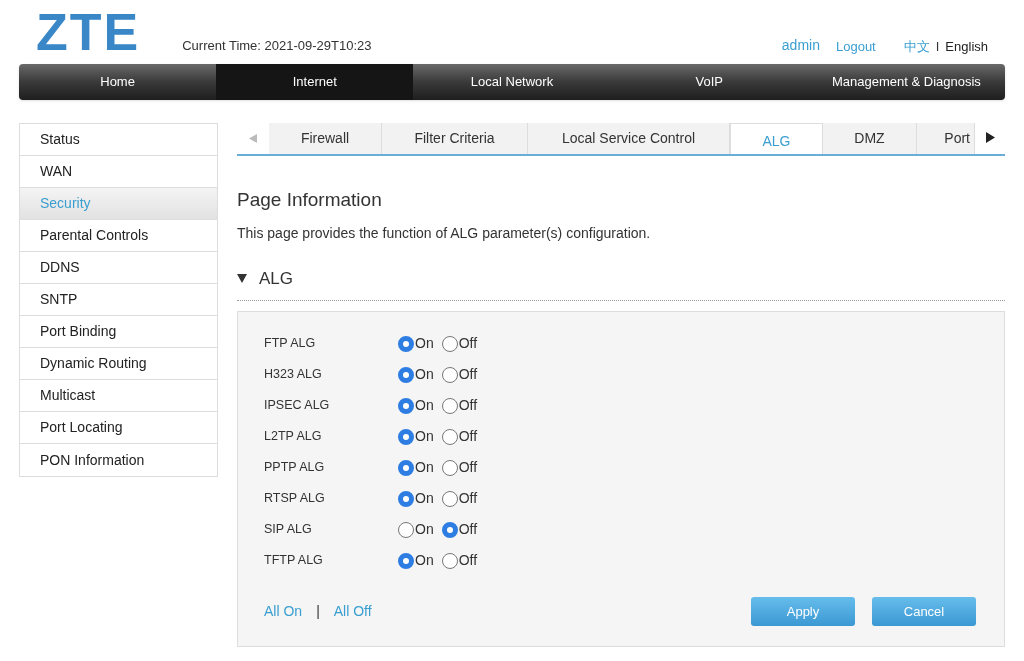 This screenshot has width=1024, height=661. What do you see at coordinates (966, 46) in the screenshot?
I see `language-link: English` at bounding box center [966, 46].